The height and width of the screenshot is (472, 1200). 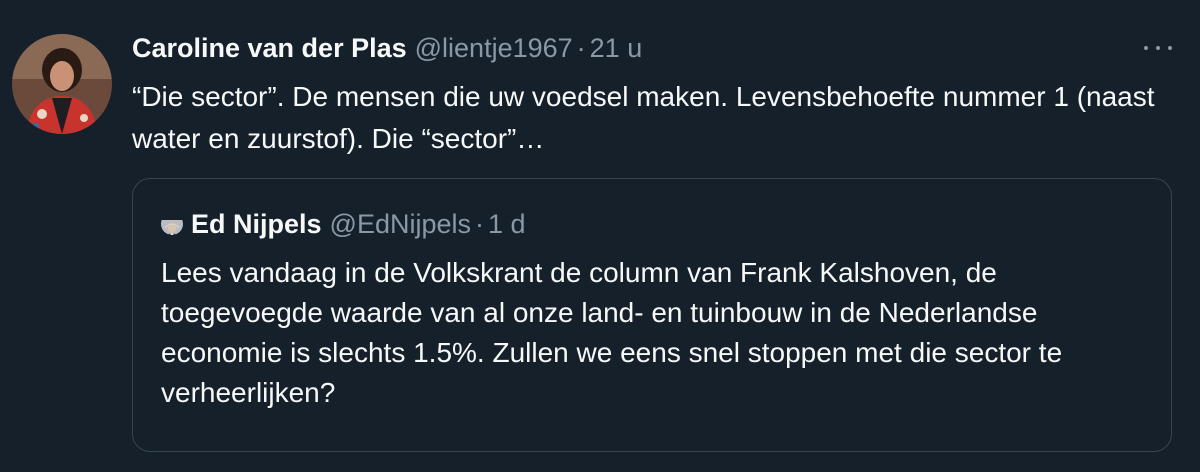 What do you see at coordinates (616, 48) in the screenshot?
I see `tweet-timestamp: 21 u` at bounding box center [616, 48].